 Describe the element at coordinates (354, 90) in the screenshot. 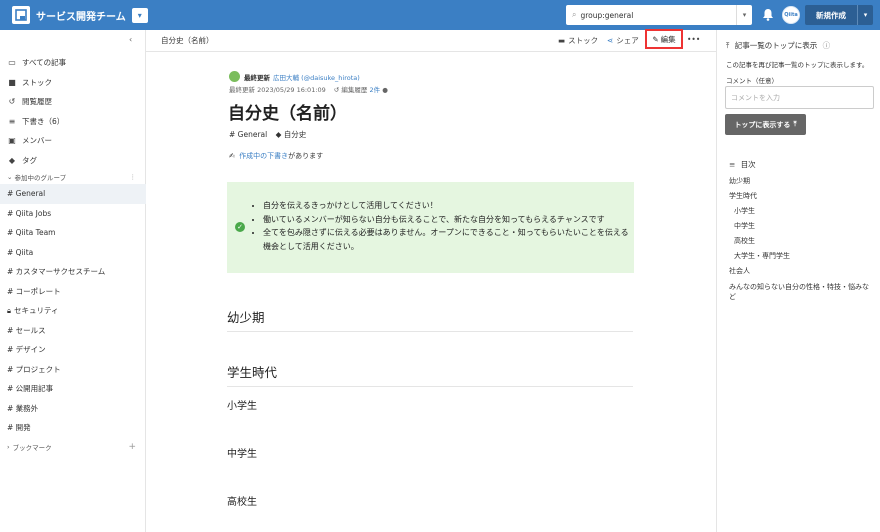

I see `edit-history-label: 編集履歴` at that location.